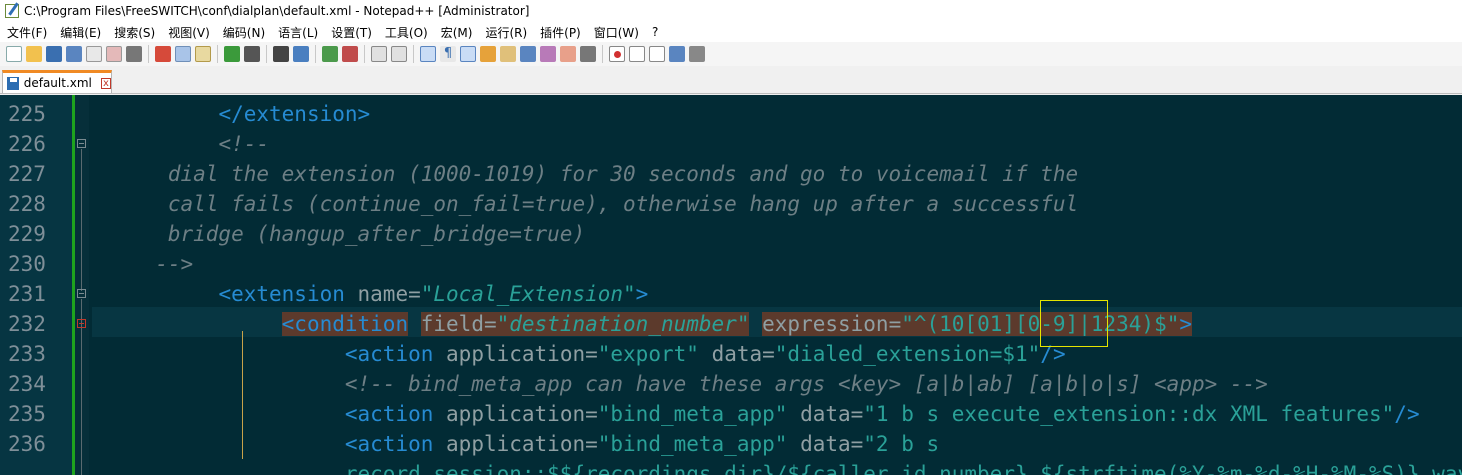 The image size is (1462, 475). What do you see at coordinates (114, 54) in the screenshot?
I see `close-all-icon` at bounding box center [114, 54].